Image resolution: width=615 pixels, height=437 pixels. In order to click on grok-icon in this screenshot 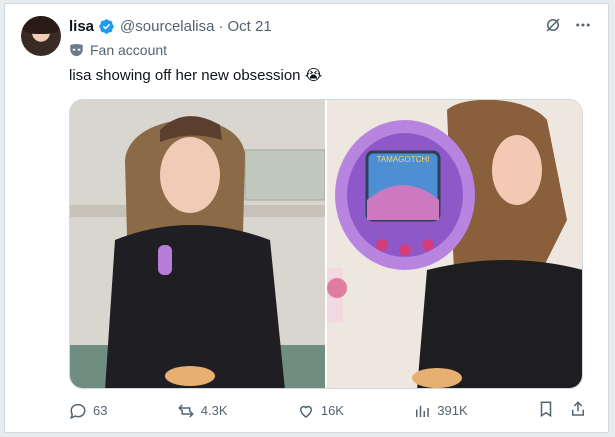, I will do `click(553, 25)`.